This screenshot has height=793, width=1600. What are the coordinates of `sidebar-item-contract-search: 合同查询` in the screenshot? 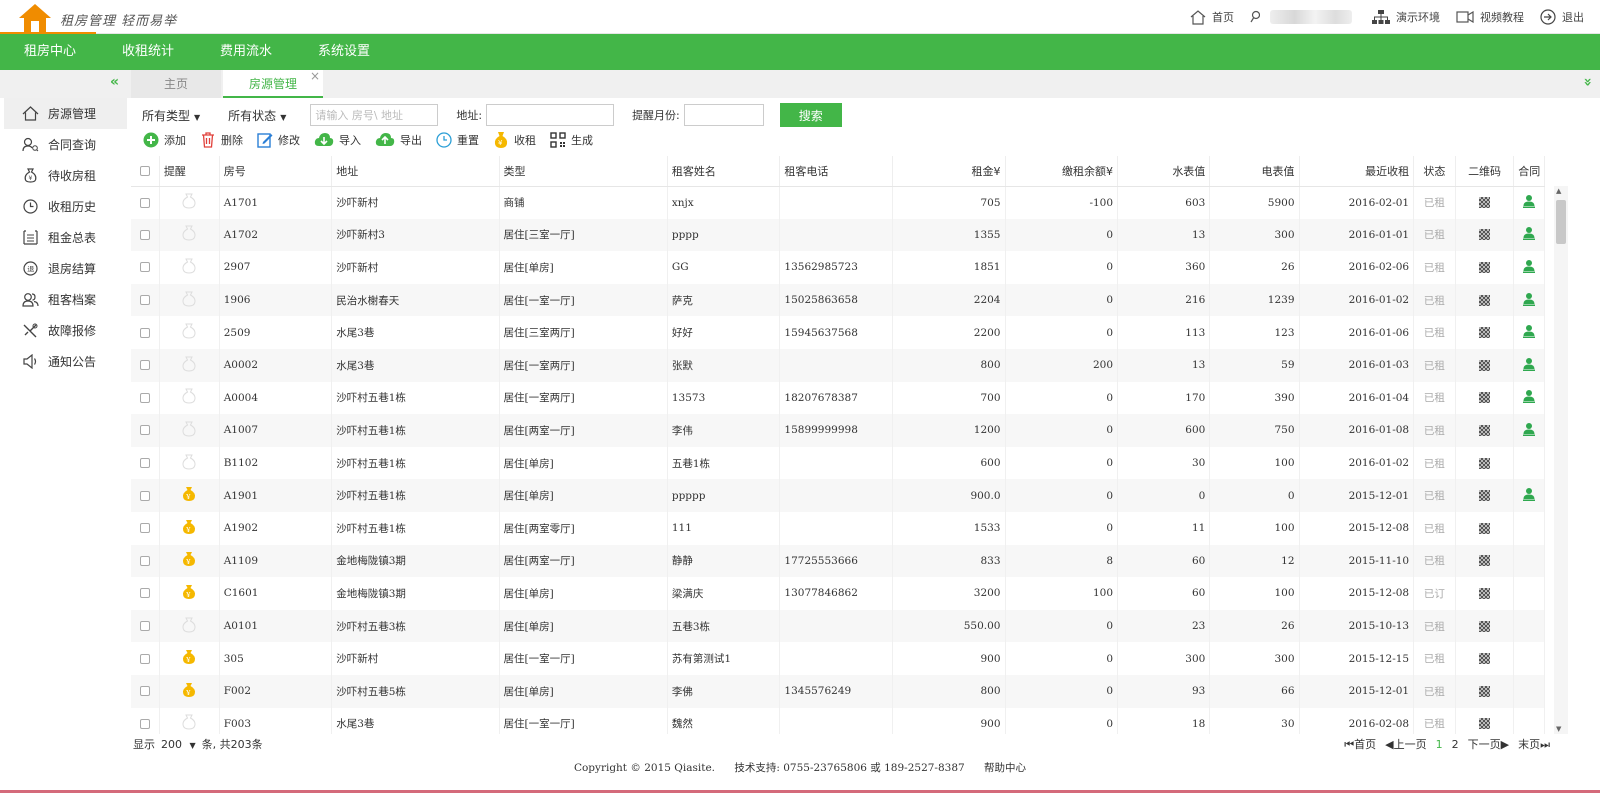 It's located at (65, 144).